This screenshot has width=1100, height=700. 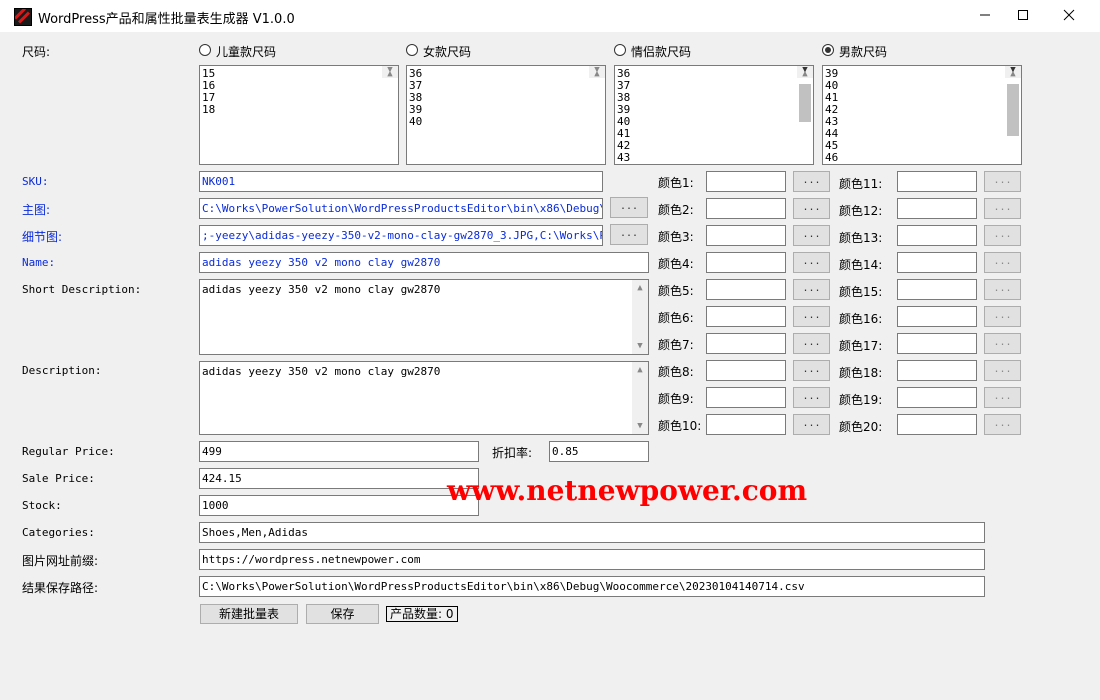 What do you see at coordinates (592, 532) in the screenshot?
I see `categories-input: Shoes,Men,Adidas` at bounding box center [592, 532].